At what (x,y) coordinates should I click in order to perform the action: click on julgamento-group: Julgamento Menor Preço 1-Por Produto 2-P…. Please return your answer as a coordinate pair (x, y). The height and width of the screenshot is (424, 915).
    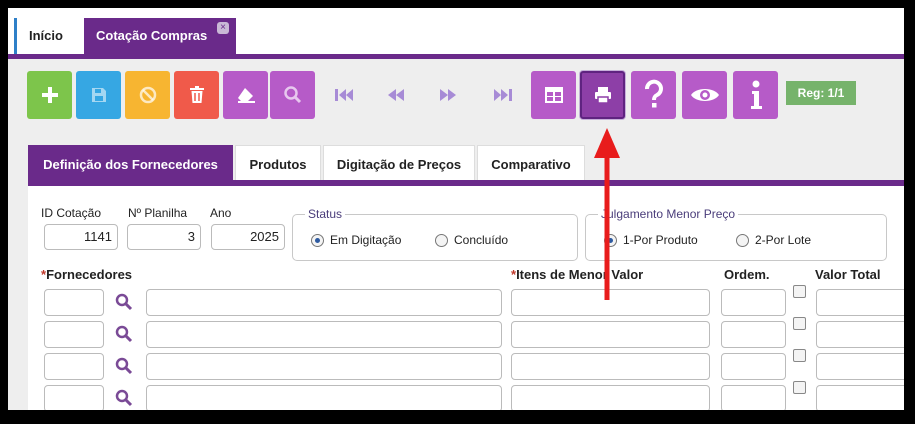
    Looking at the image, I should click on (736, 234).